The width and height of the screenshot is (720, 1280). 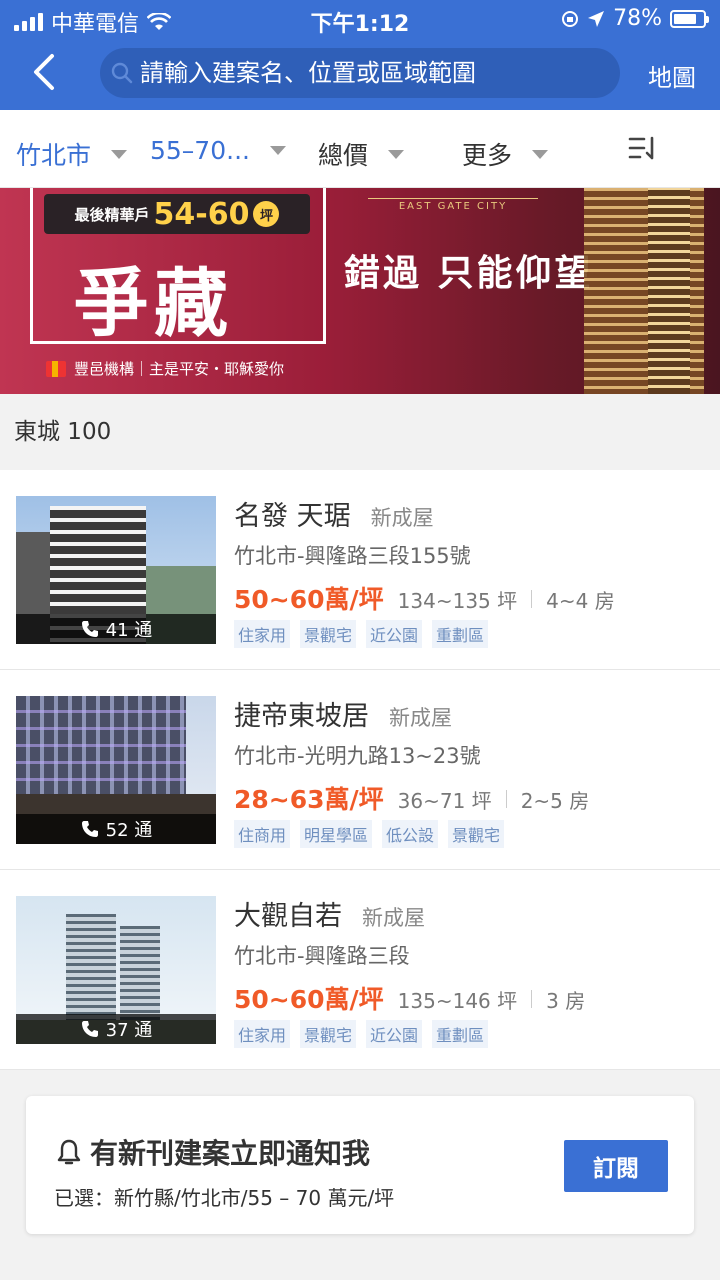 I want to click on listing-price-row: 50~60萬/坪 135~146 坪 3 房, so click(x=409, y=998).